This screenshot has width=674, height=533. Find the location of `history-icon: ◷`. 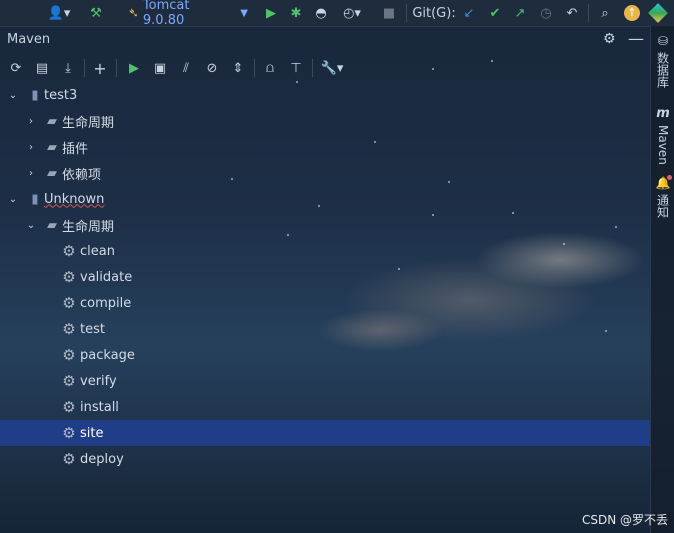

history-icon: ◷ is located at coordinates (546, 13).